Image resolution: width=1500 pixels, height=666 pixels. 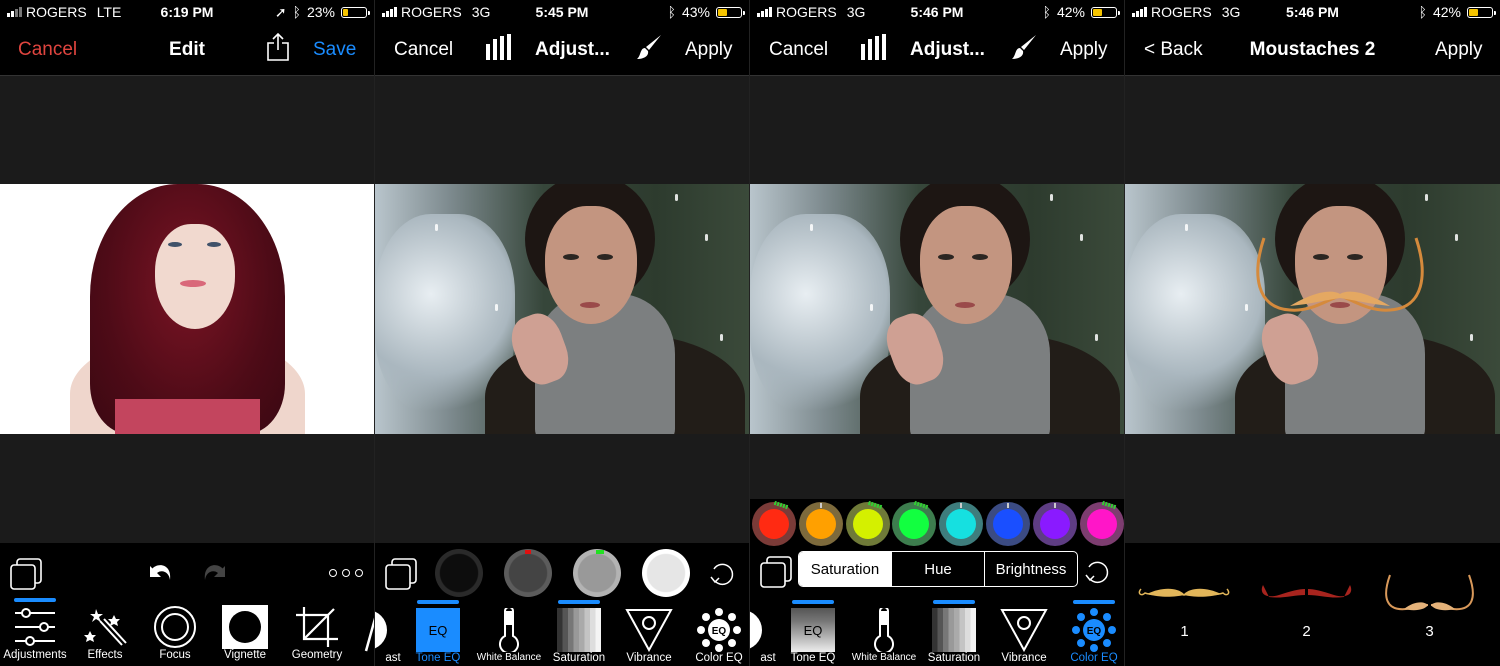 What do you see at coordinates (961, 524) in the screenshot?
I see `color-dial-aqua` at bounding box center [961, 524].